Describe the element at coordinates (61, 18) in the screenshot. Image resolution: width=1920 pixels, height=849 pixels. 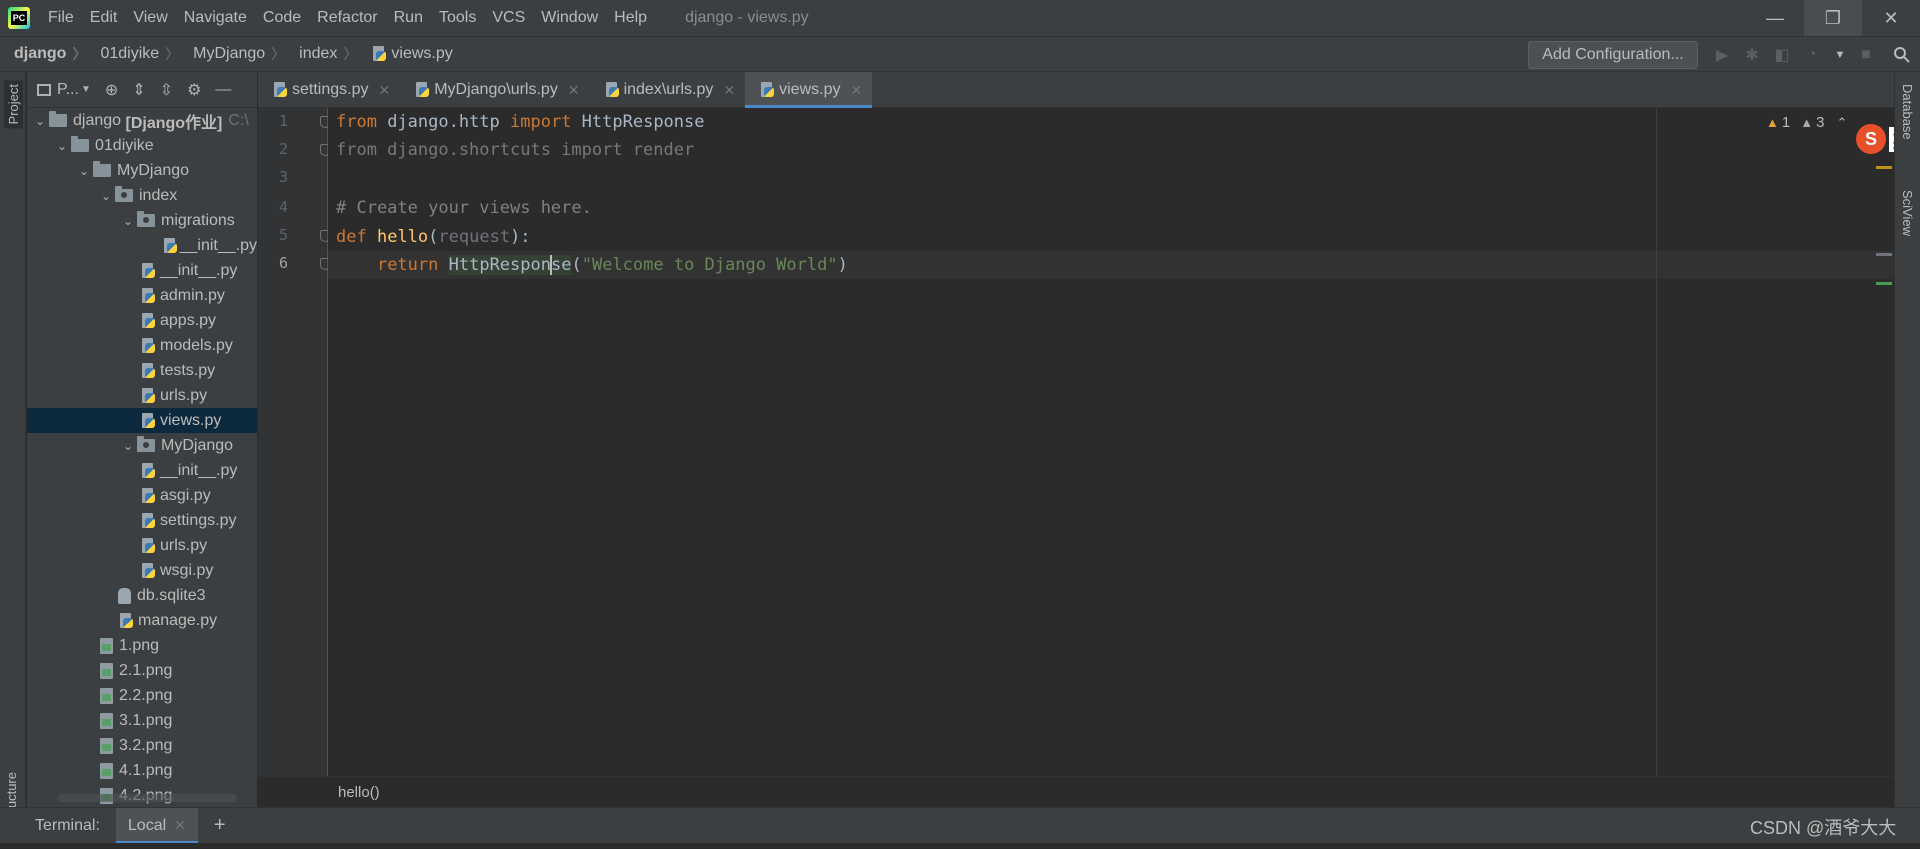
I see `menu-file: File` at that location.